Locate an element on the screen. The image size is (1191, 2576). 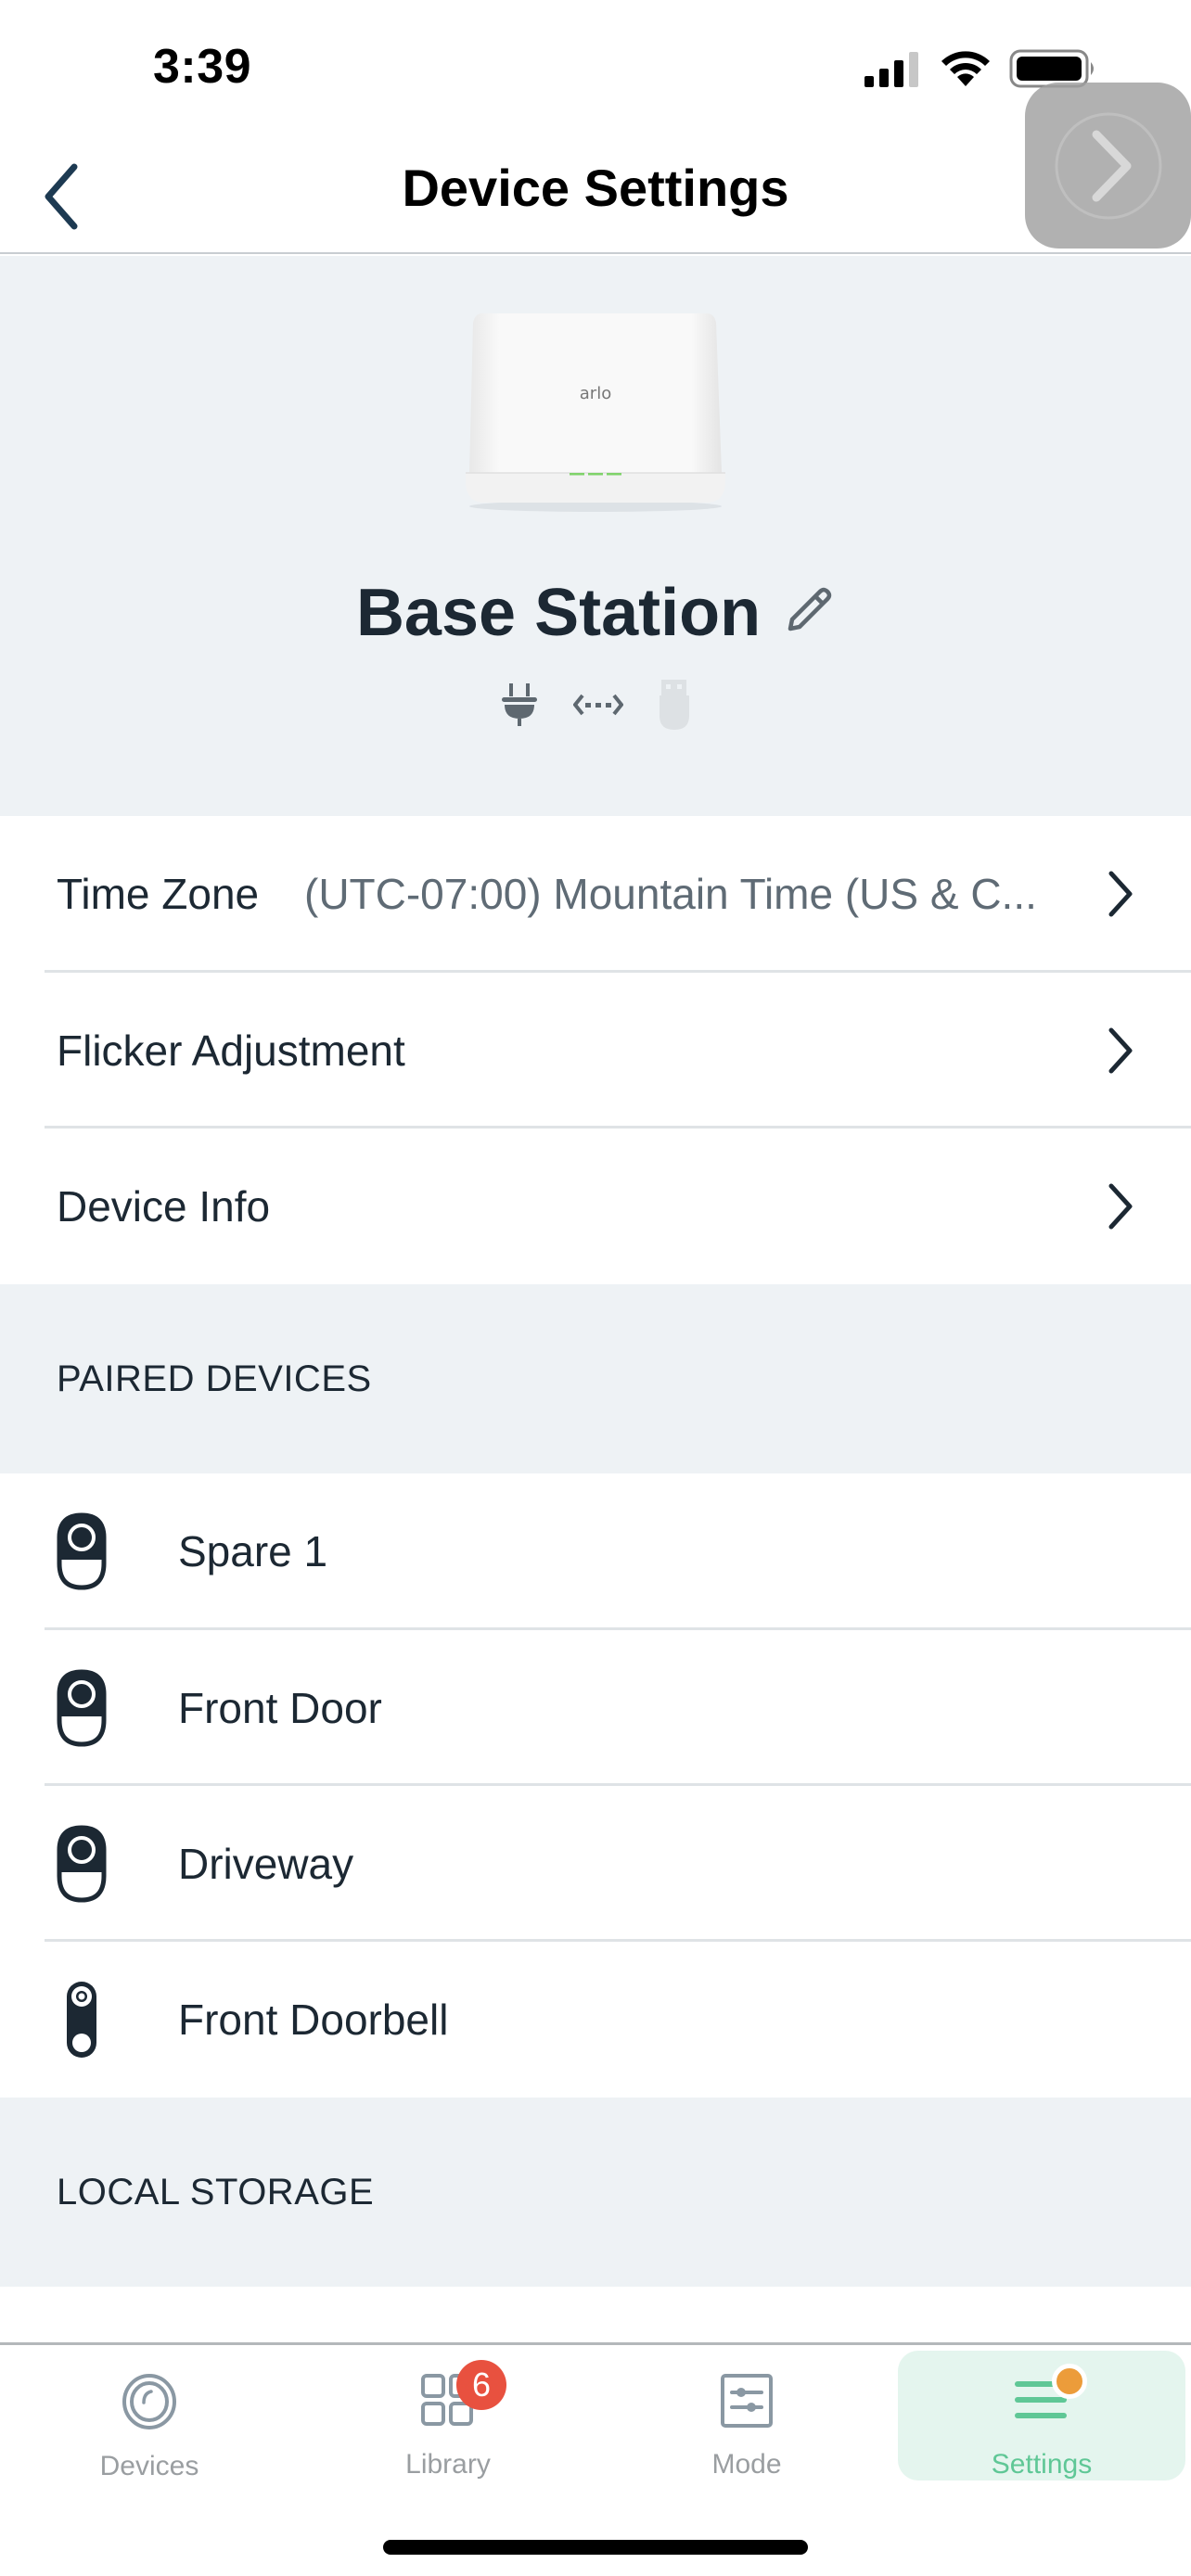
tab-mode-label: Mode is located at coordinates (746, 2464).